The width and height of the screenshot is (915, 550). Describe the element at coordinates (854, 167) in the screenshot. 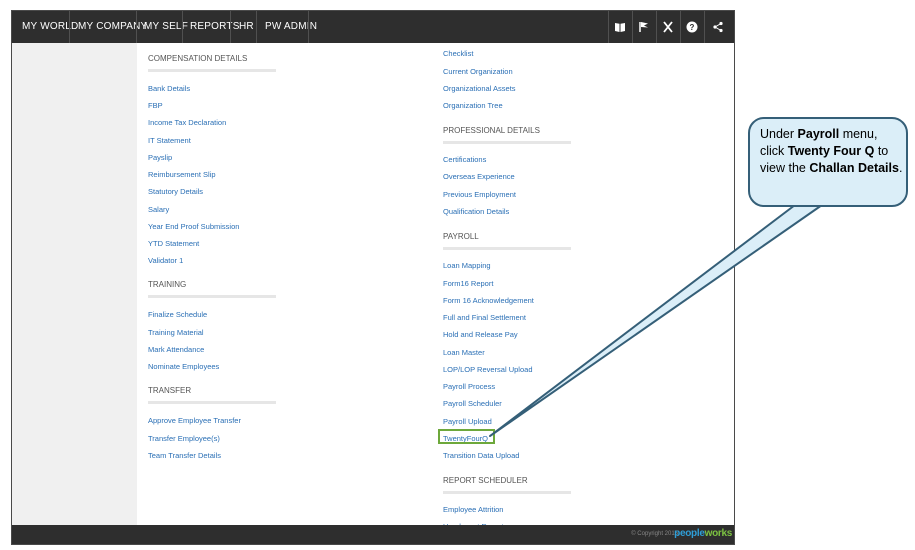

I see `callout-bold: Challan Details` at that location.